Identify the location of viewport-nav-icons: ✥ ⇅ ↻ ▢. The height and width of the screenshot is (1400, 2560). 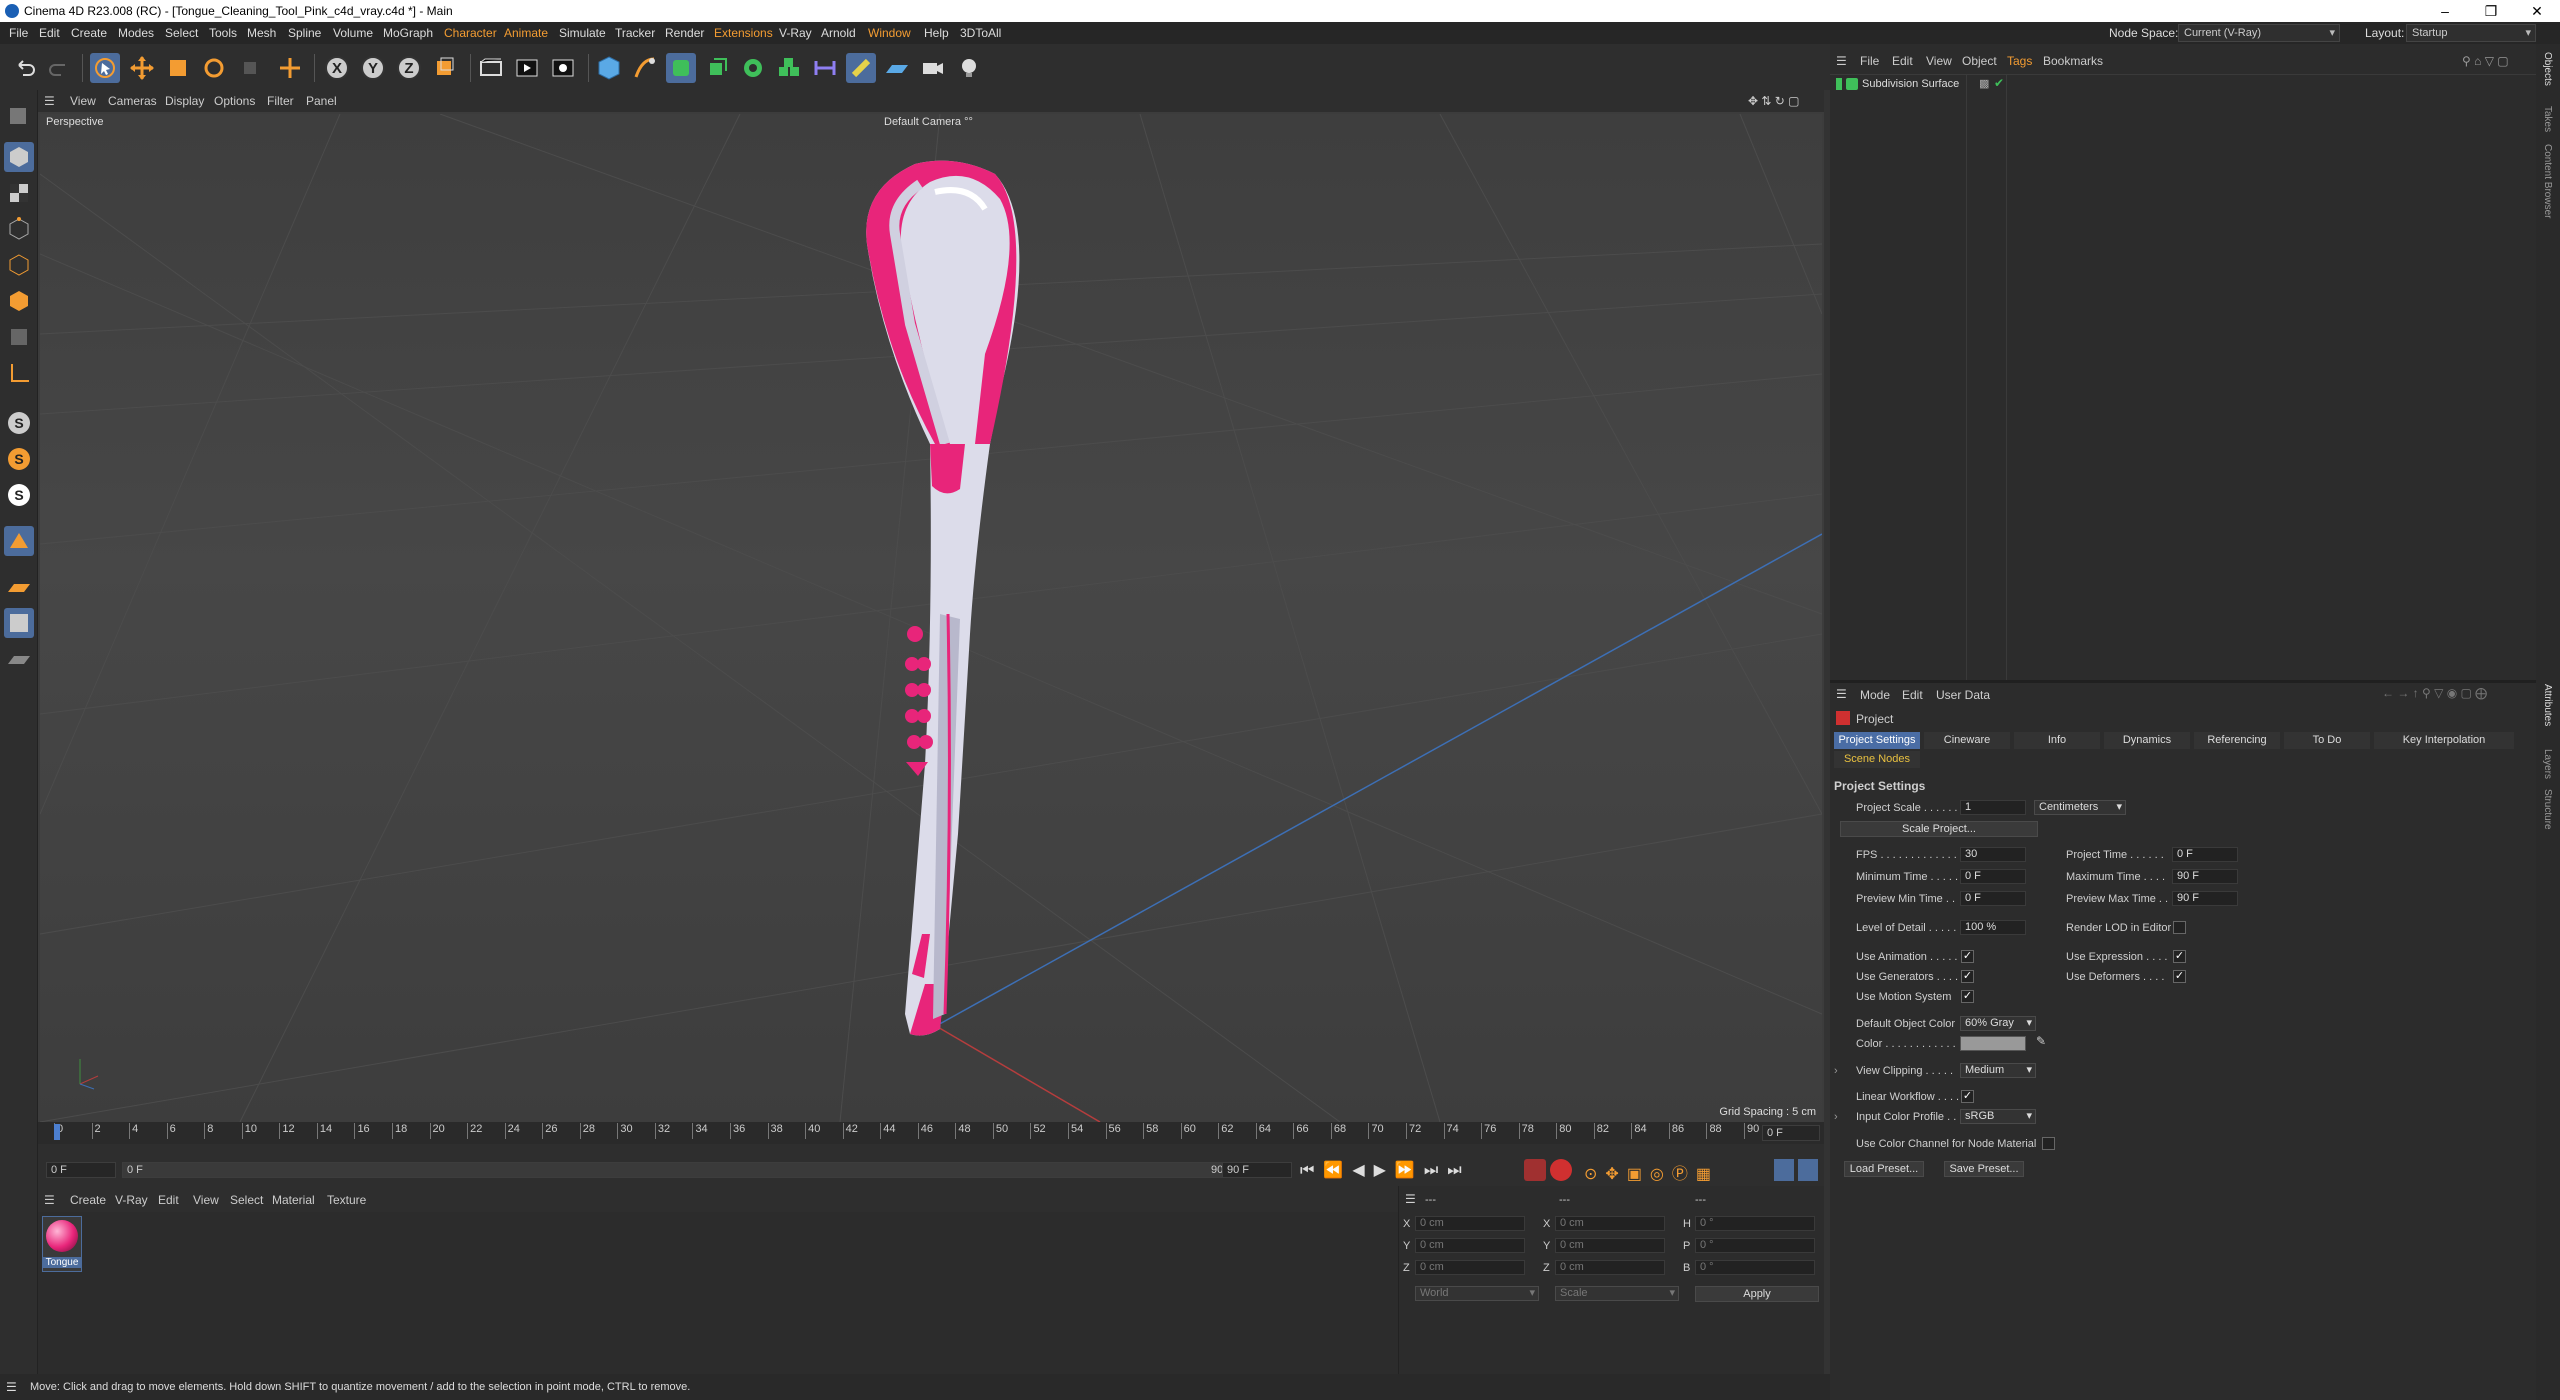
(1774, 101).